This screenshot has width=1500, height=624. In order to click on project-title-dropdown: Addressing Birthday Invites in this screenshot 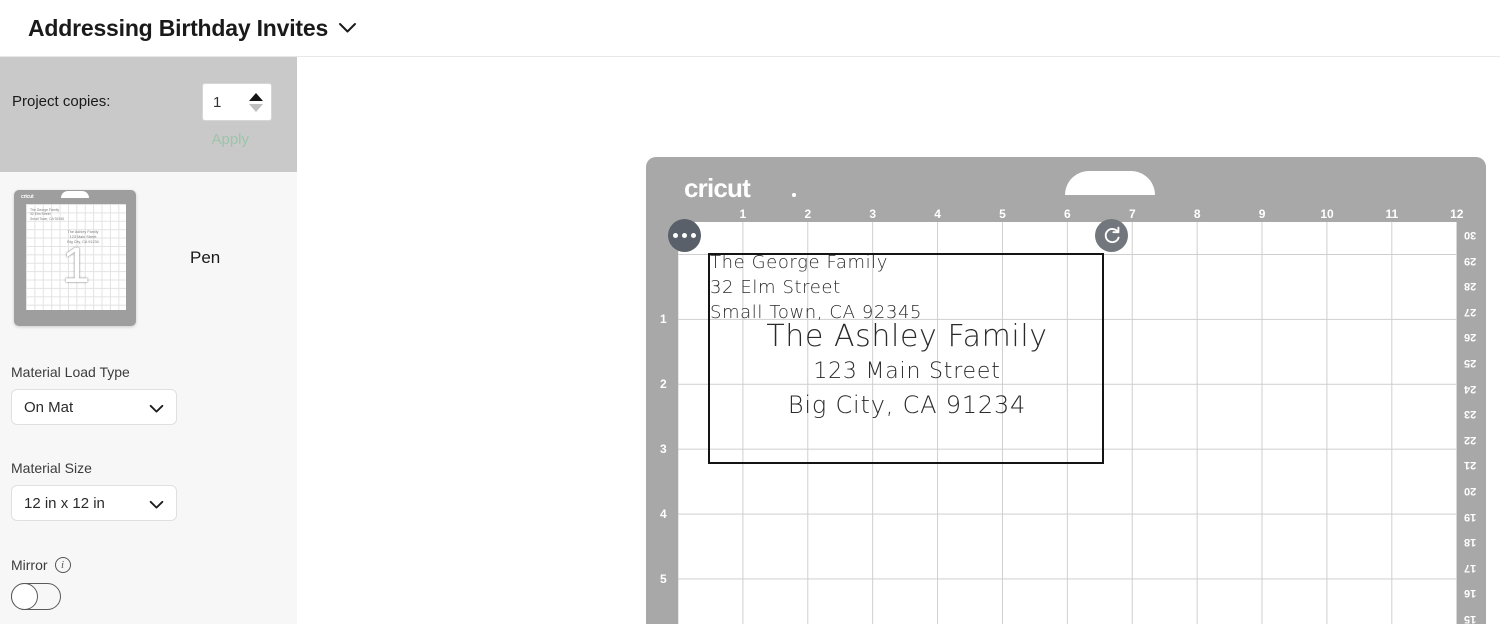, I will do `click(192, 28)`.